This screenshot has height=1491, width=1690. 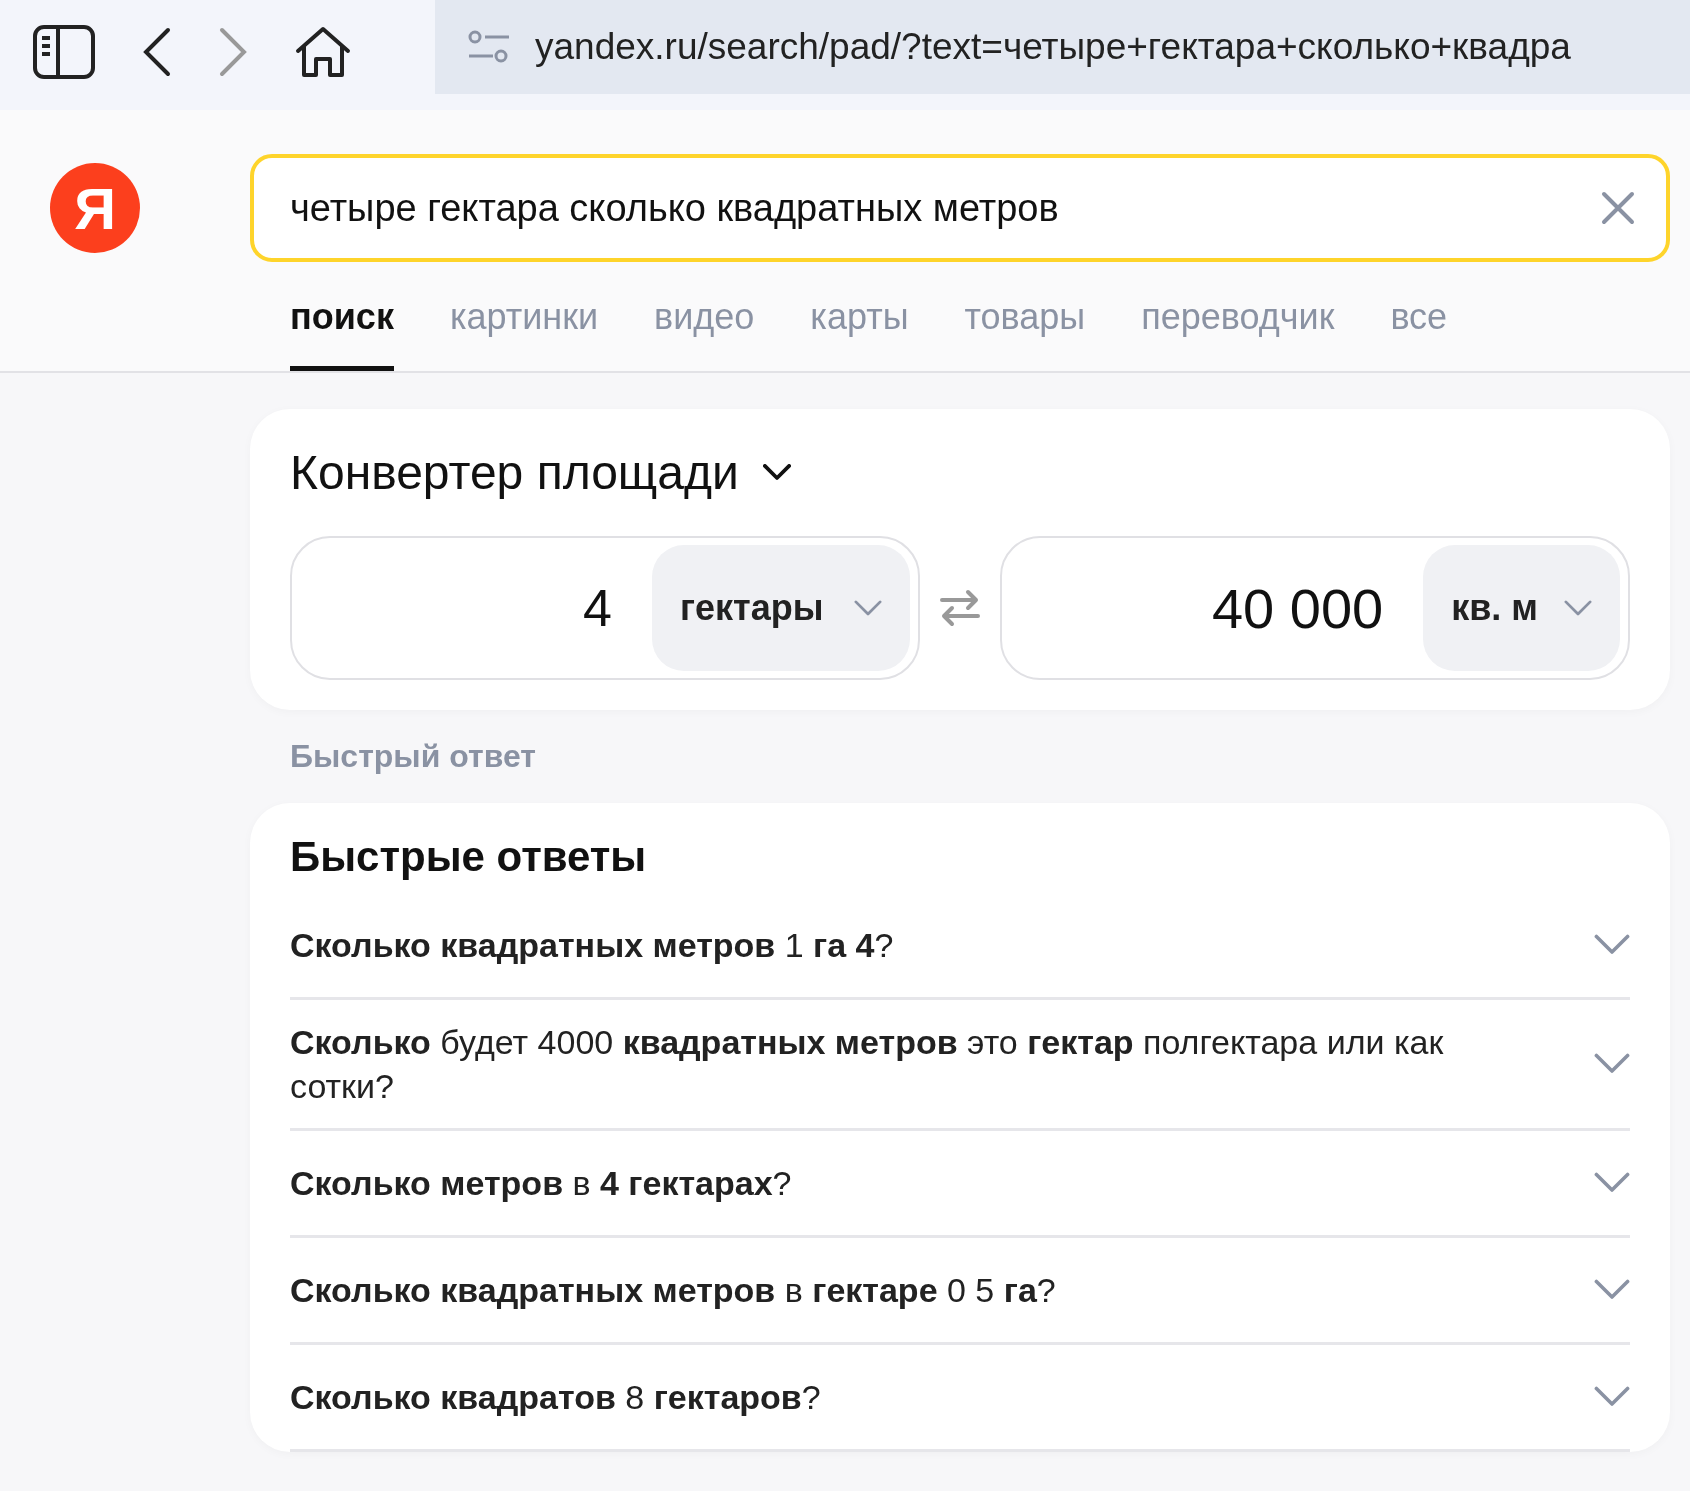 What do you see at coordinates (960, 608) in the screenshot?
I see `swap-button` at bounding box center [960, 608].